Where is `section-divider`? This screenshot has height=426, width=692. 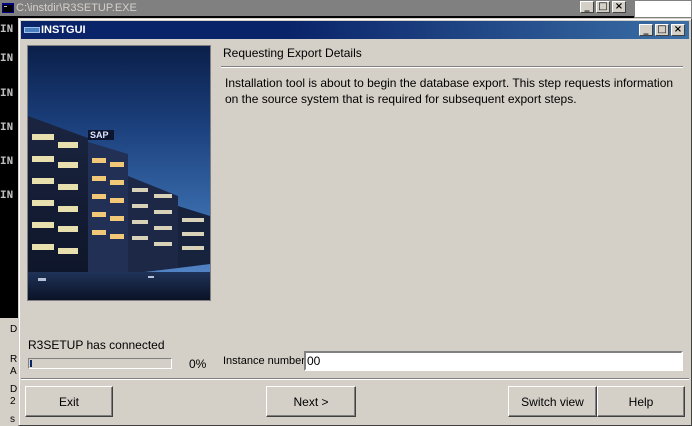 section-divider is located at coordinates (452, 67).